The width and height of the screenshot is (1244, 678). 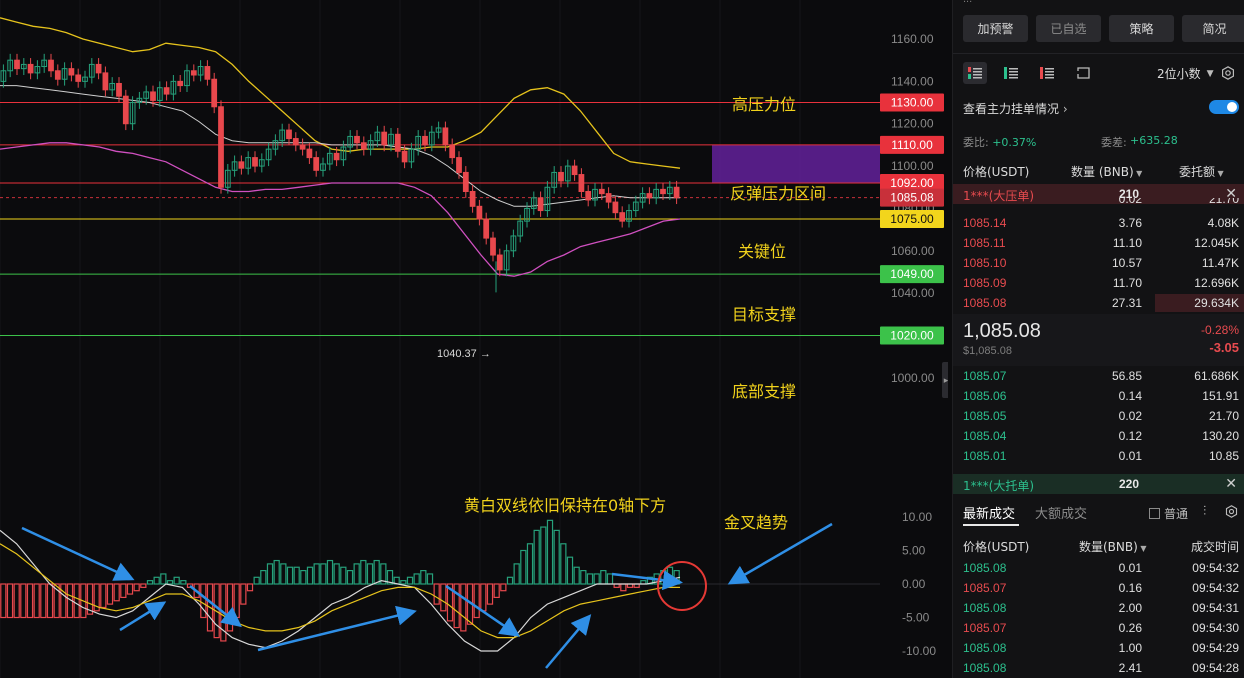 What do you see at coordinates (975, 73) in the screenshot?
I see `orderbook-both-icon` at bounding box center [975, 73].